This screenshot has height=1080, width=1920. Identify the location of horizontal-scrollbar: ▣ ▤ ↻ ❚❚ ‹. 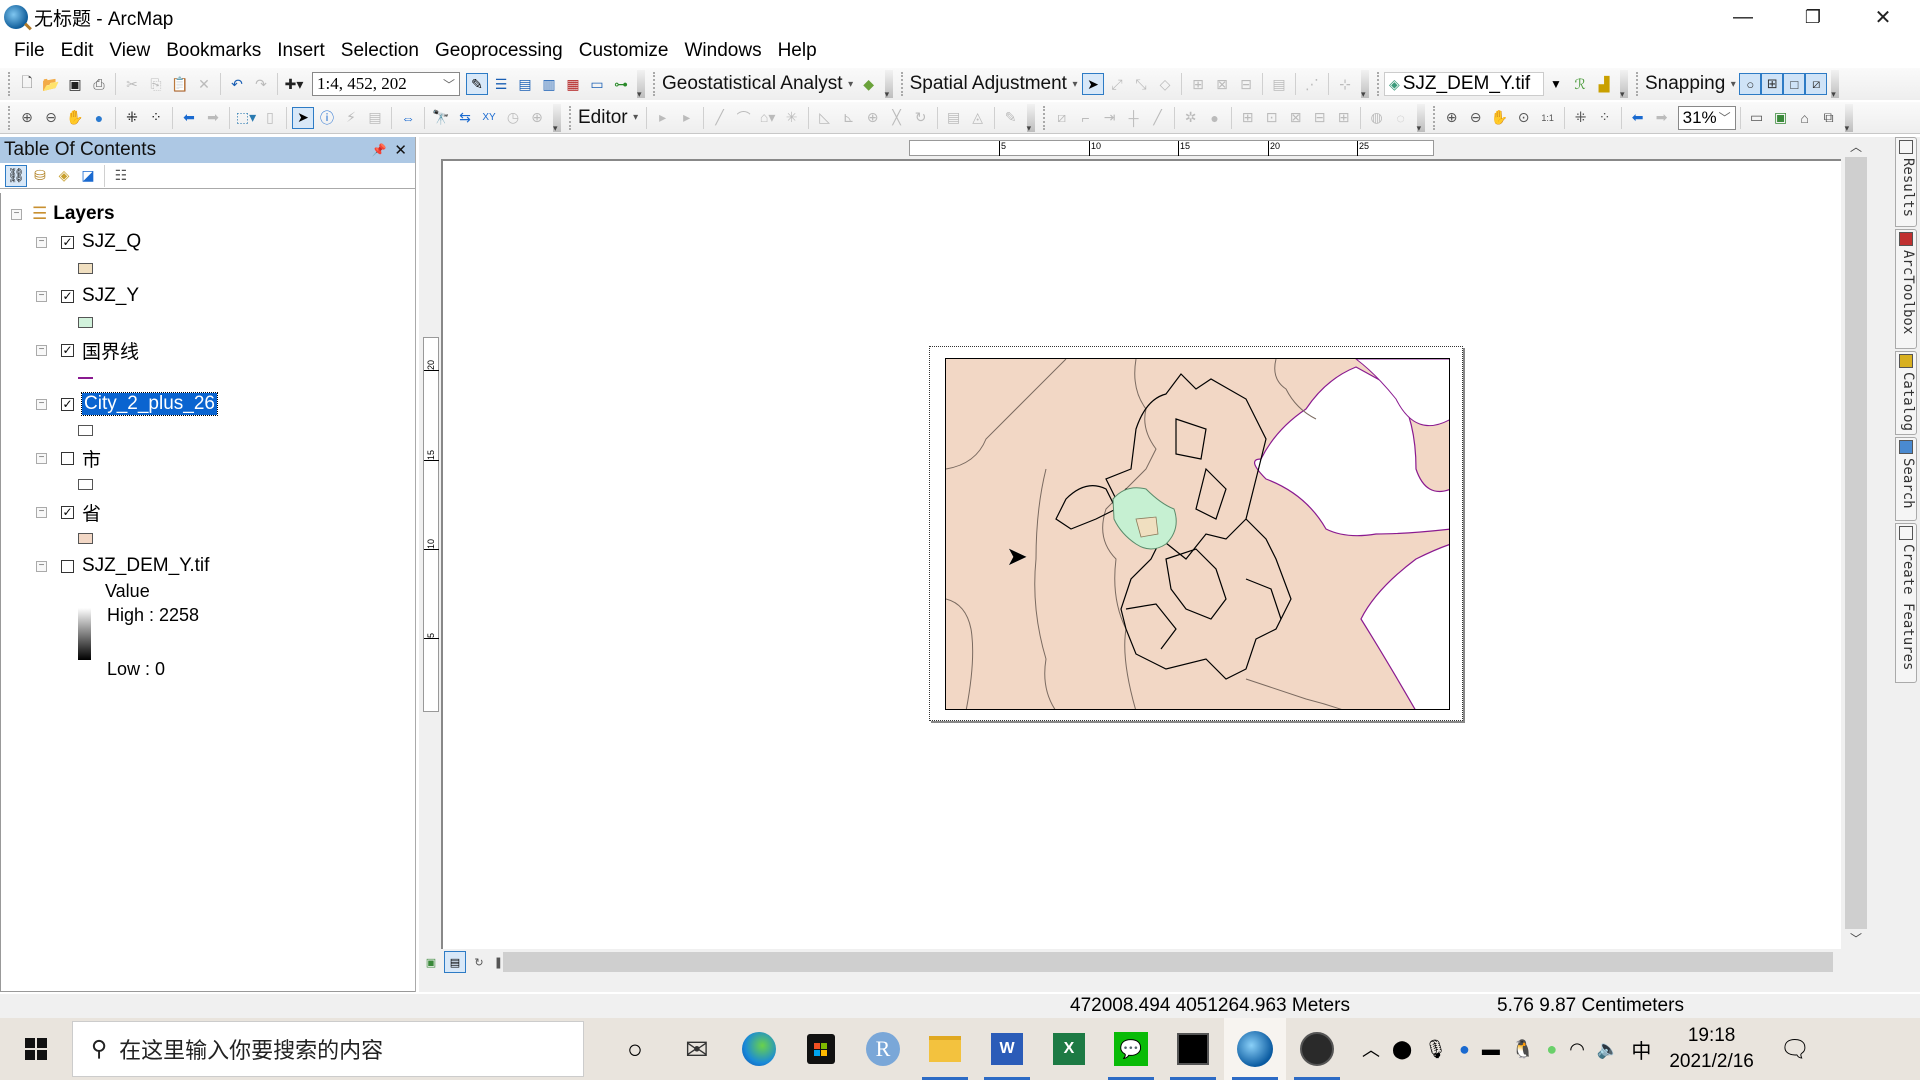
(1132, 962).